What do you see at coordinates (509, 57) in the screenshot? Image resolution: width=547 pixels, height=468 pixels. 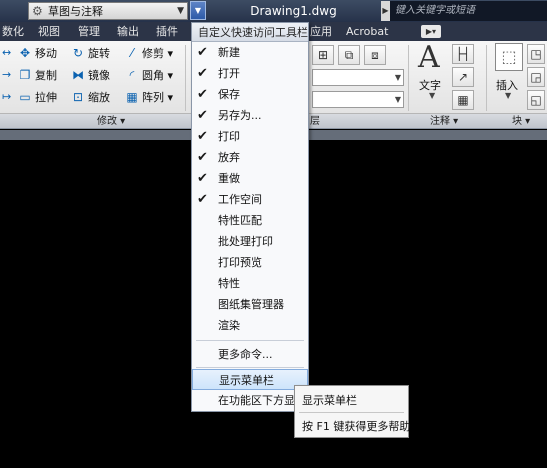 I see `insert-block-icon: ⬚` at bounding box center [509, 57].